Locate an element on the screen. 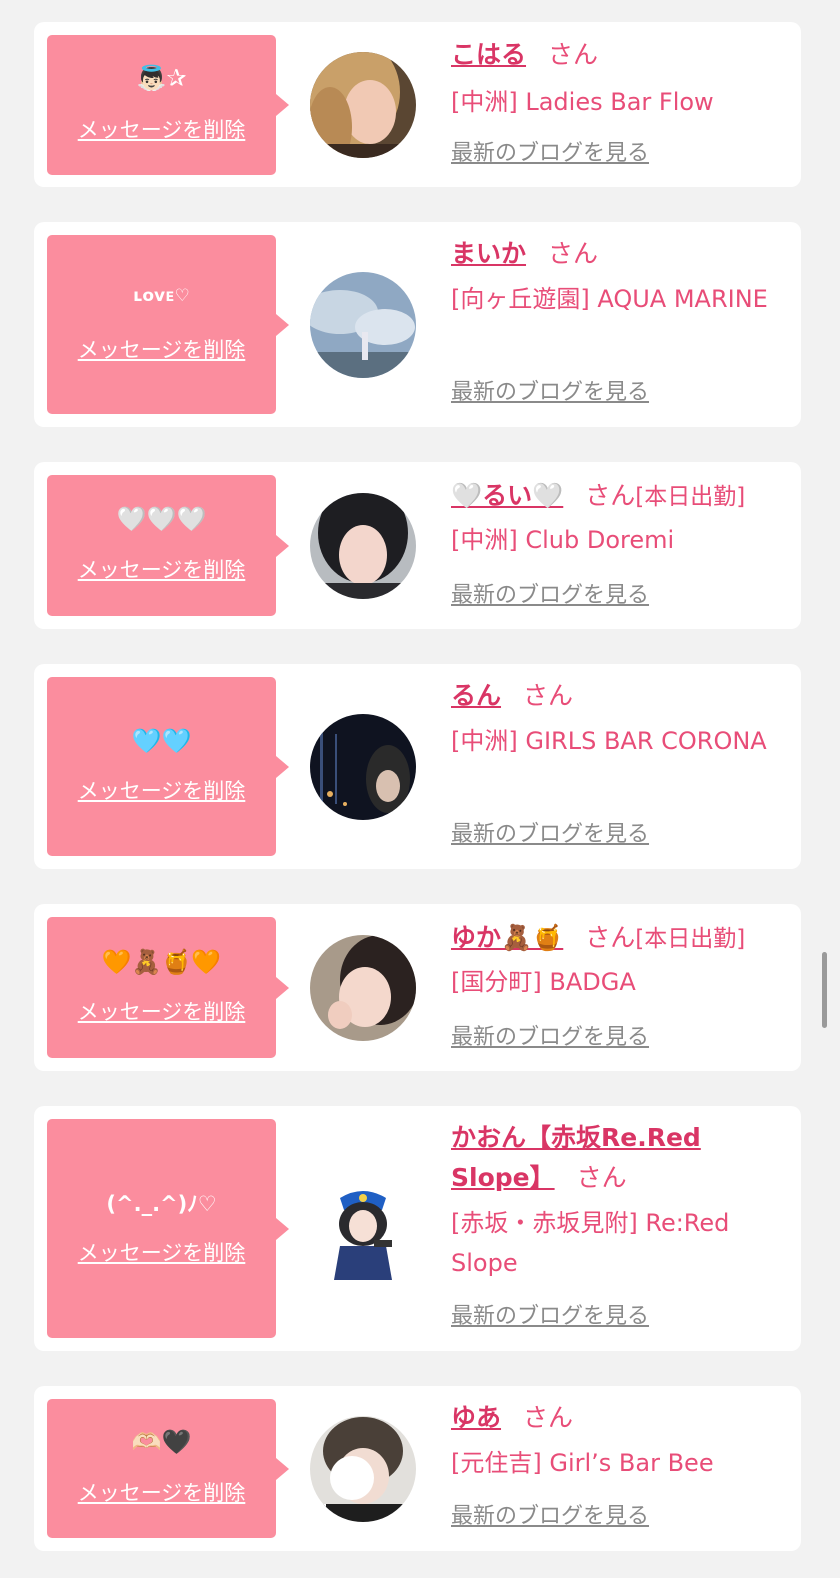  info: ゆか🧸🍯 さん[本日出勤] [国分町] BADGA 最新のブログを見る is located at coordinates (621, 984).